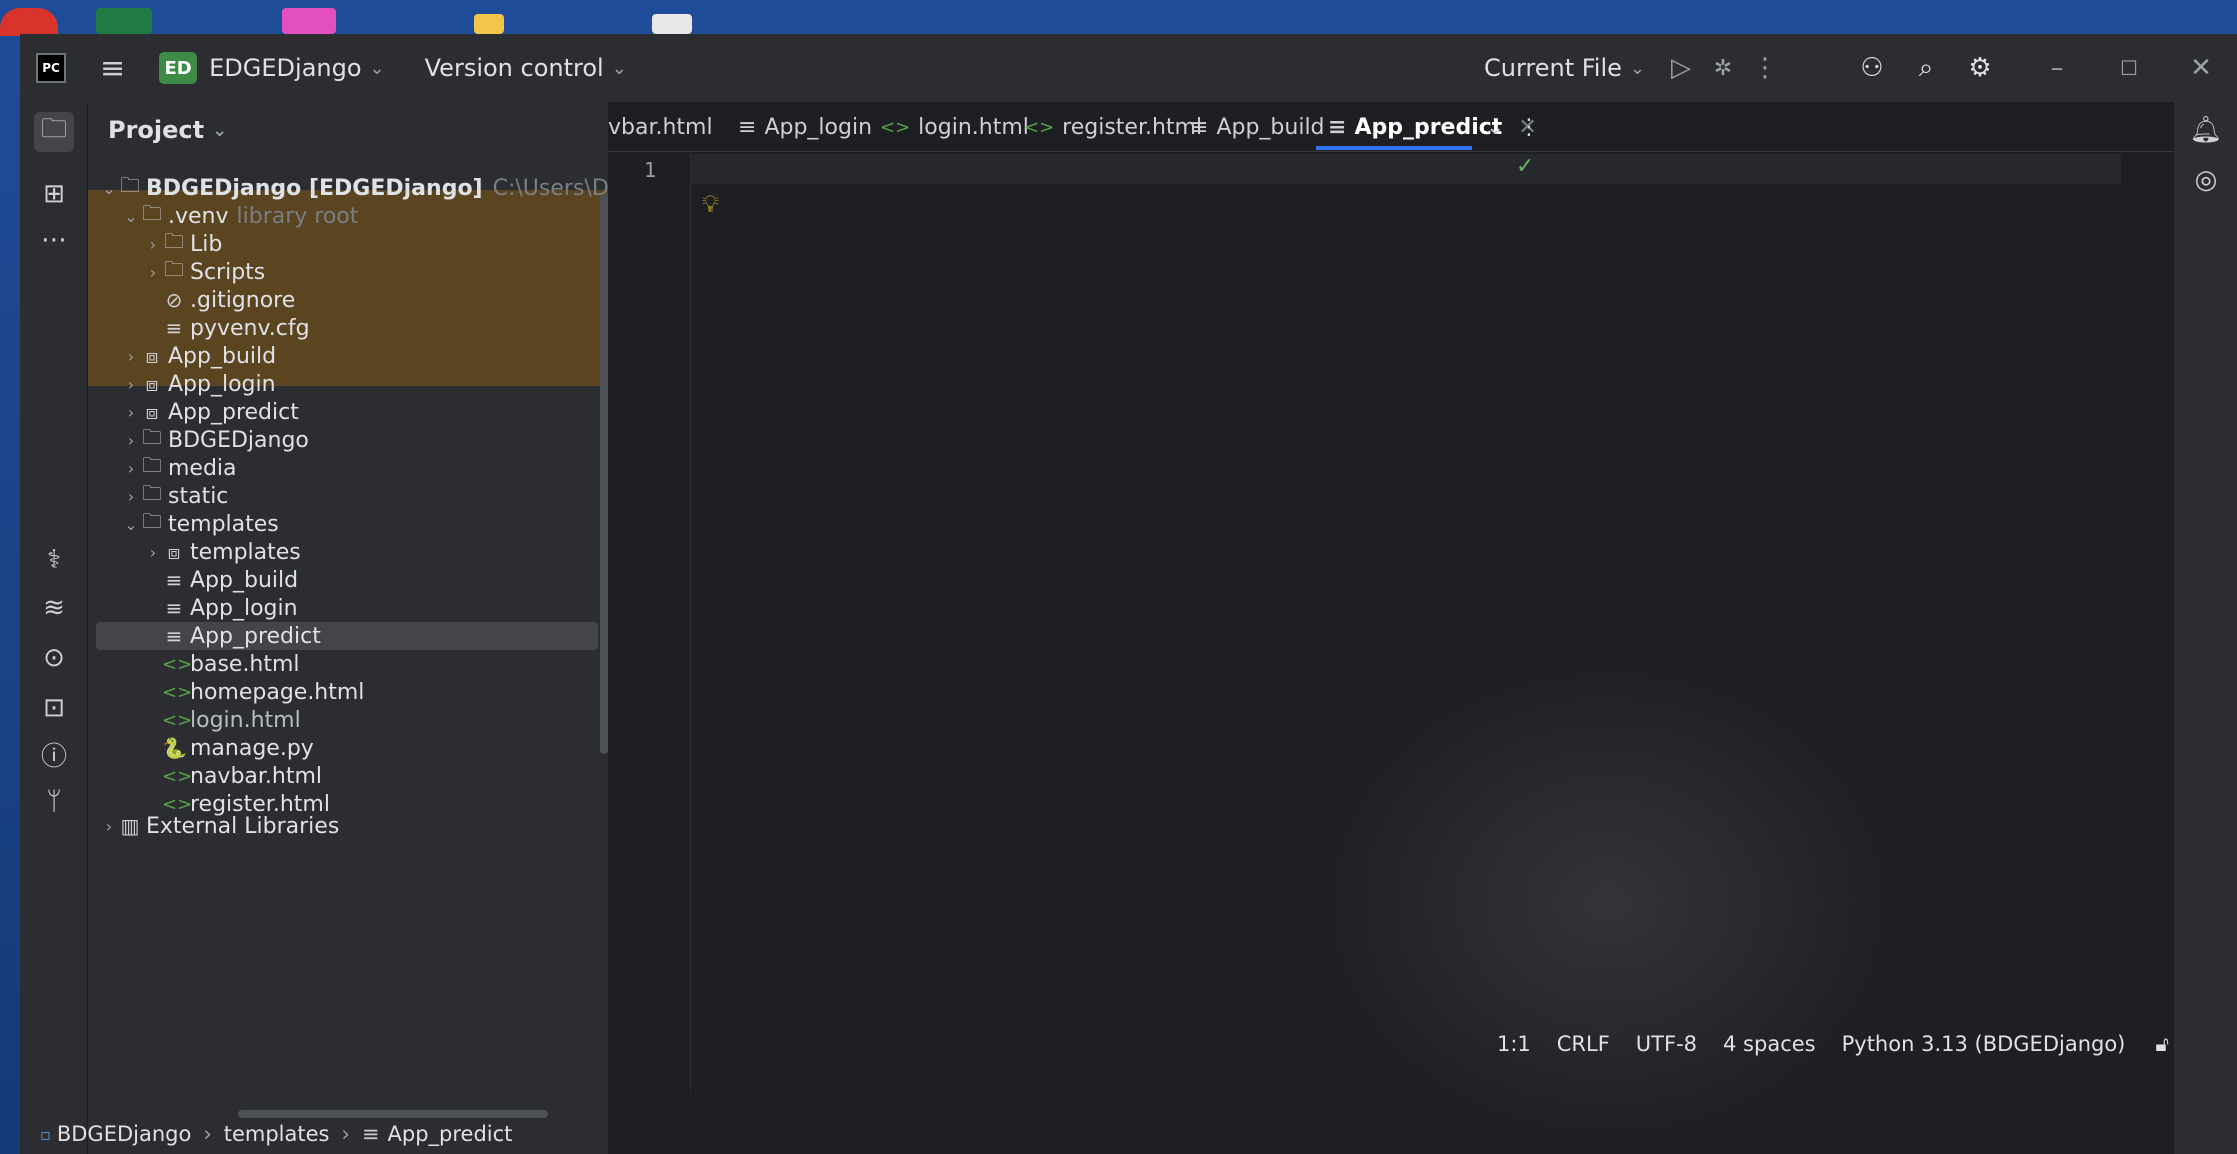 Image resolution: width=2237 pixels, height=1154 pixels. Describe the element at coordinates (54, 240) in the screenshot. I see `more-tools-icon: ⋯` at that location.